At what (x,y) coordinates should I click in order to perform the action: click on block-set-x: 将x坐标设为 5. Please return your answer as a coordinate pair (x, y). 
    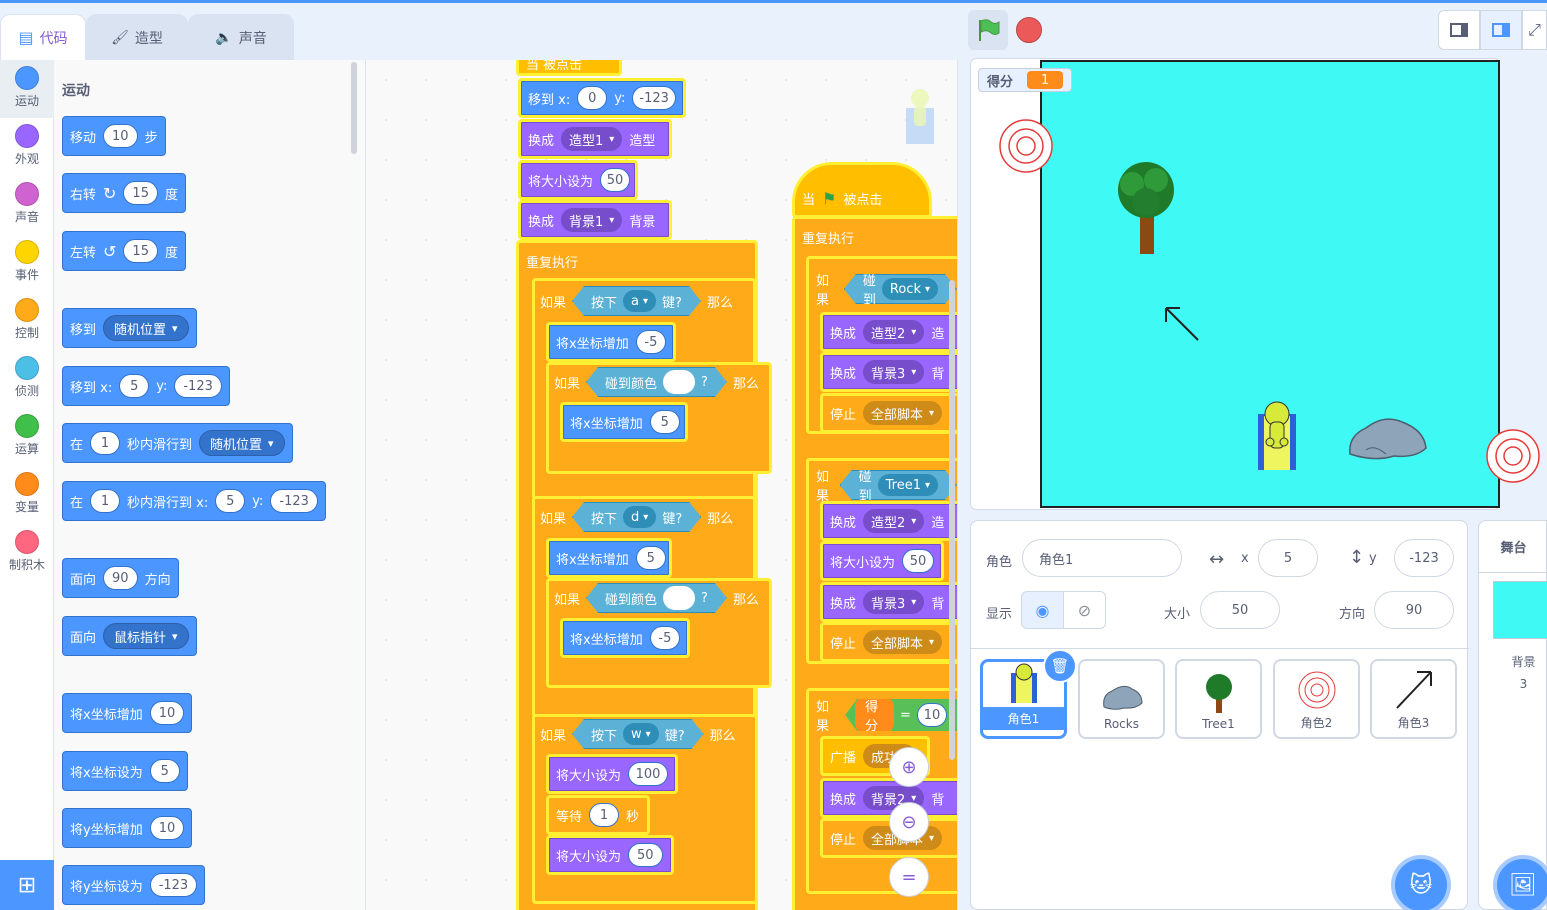
    Looking at the image, I should click on (125, 771).